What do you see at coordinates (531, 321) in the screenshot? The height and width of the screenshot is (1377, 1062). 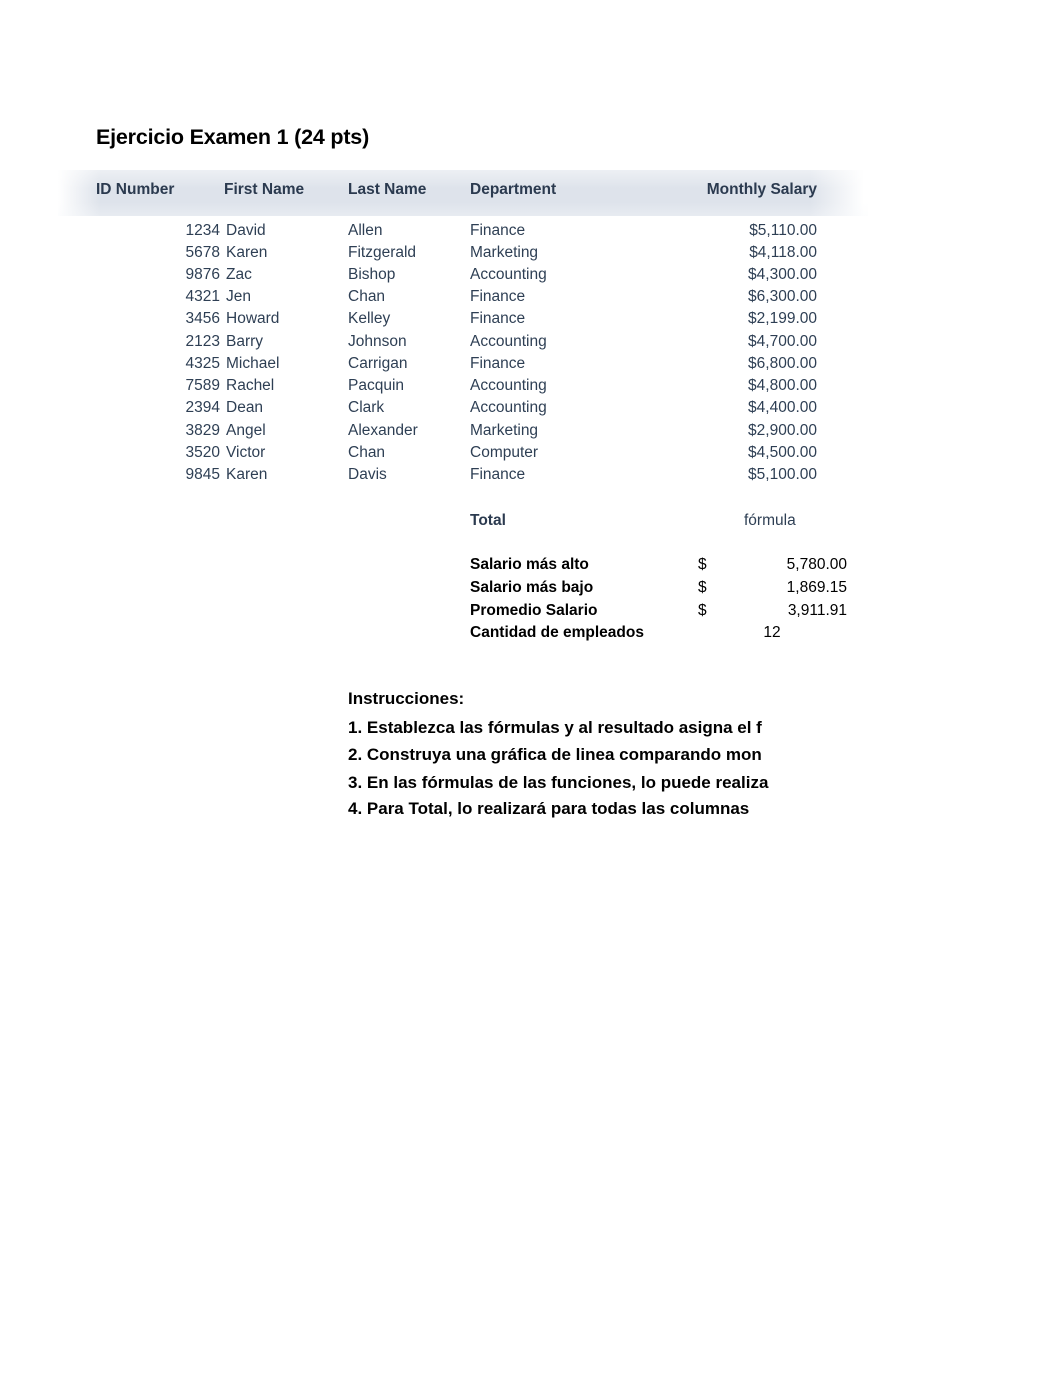 I see `table-row: 3456 Howard Kelley Finance $2,199.00` at bounding box center [531, 321].